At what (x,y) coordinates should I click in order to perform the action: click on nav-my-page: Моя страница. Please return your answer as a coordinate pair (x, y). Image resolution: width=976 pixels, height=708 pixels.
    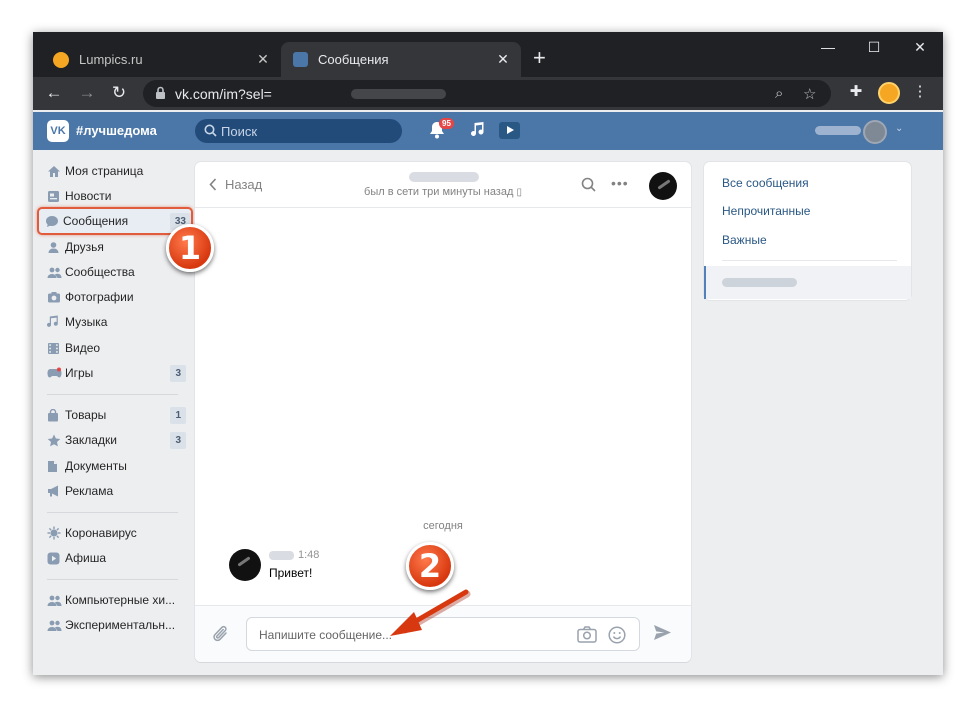
    Looking at the image, I should click on (113, 171).